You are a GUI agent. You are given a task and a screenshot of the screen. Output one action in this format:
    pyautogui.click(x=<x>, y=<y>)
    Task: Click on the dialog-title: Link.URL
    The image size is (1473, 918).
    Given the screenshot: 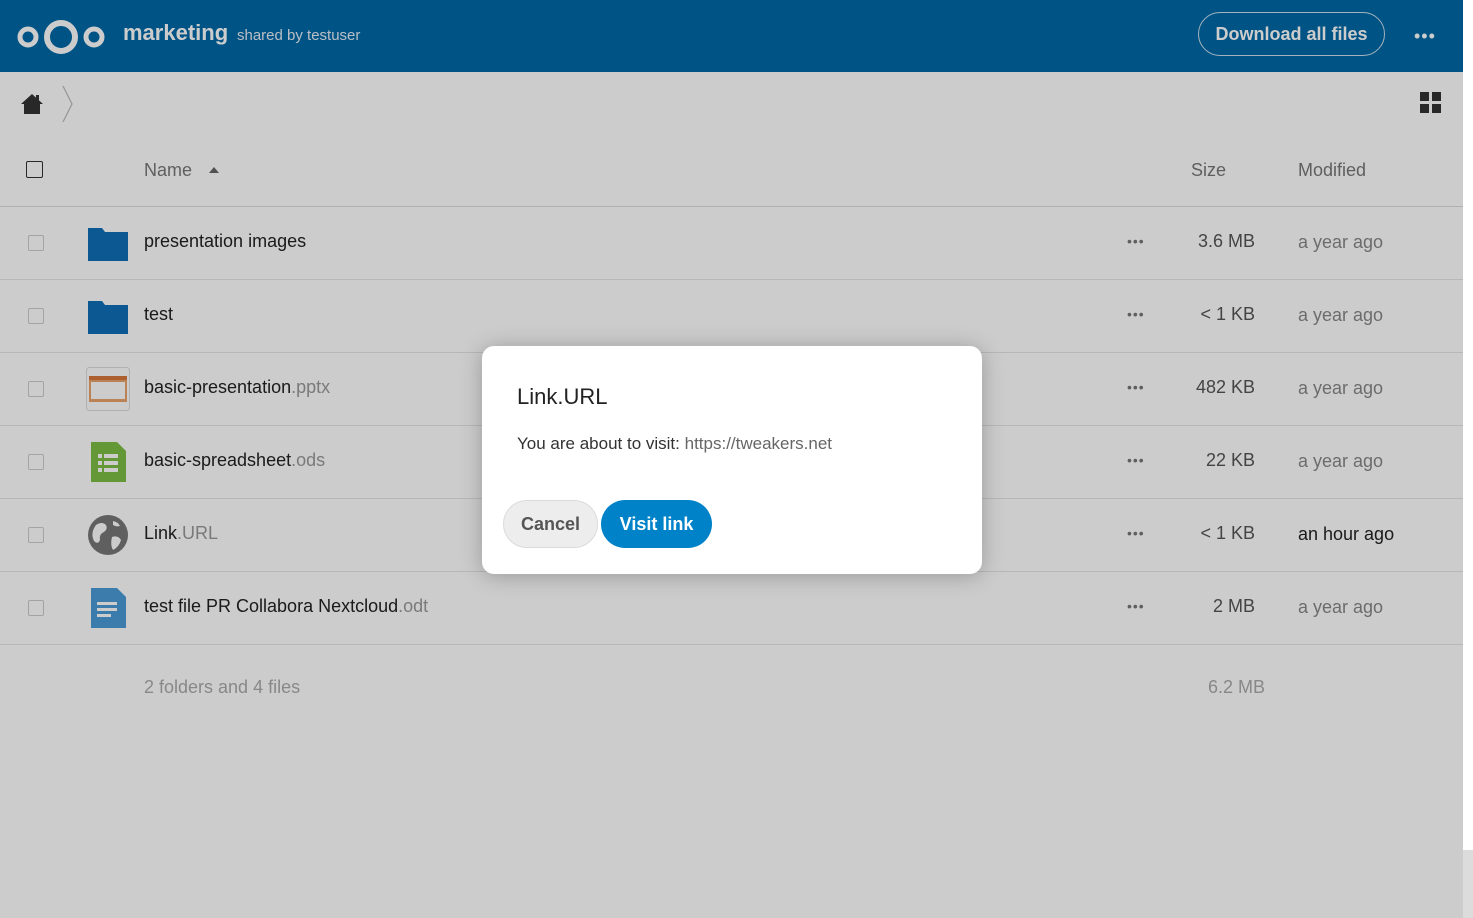 What is the action you would take?
    pyautogui.click(x=562, y=396)
    